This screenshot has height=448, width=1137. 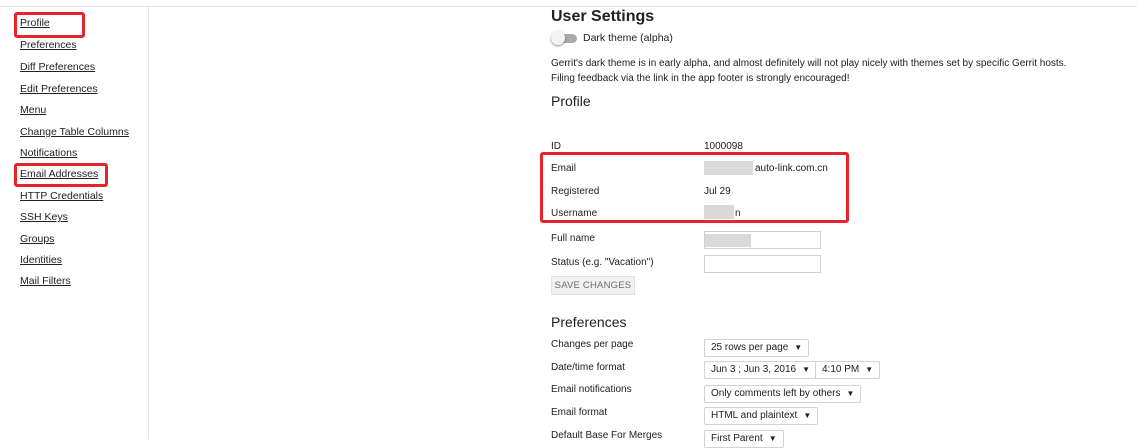 What do you see at coordinates (575, 191) in the screenshot?
I see `registered-label: Registered` at bounding box center [575, 191].